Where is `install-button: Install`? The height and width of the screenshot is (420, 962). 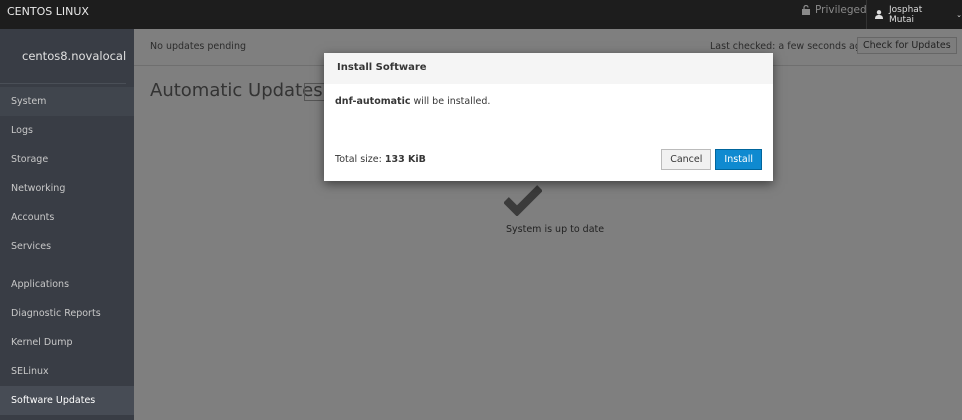
install-button: Install is located at coordinates (738, 159).